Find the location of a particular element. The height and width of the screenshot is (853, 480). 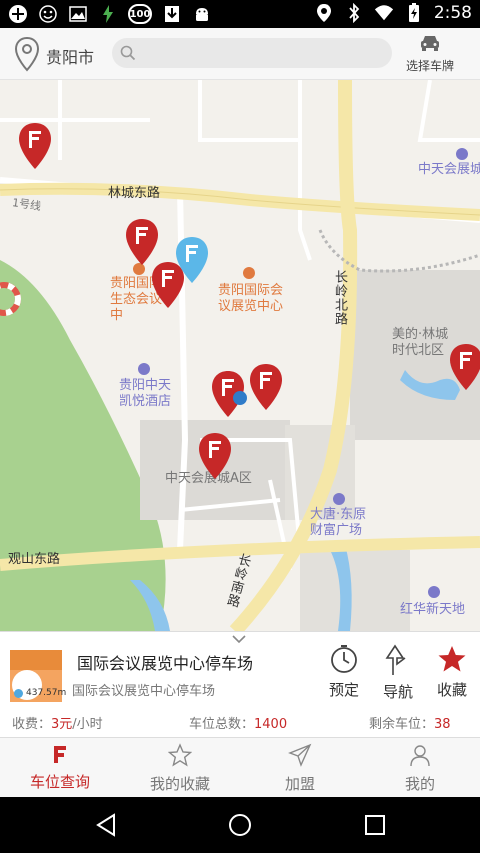

remain-stat: 剩余车位：38 is located at coordinates (410, 722).